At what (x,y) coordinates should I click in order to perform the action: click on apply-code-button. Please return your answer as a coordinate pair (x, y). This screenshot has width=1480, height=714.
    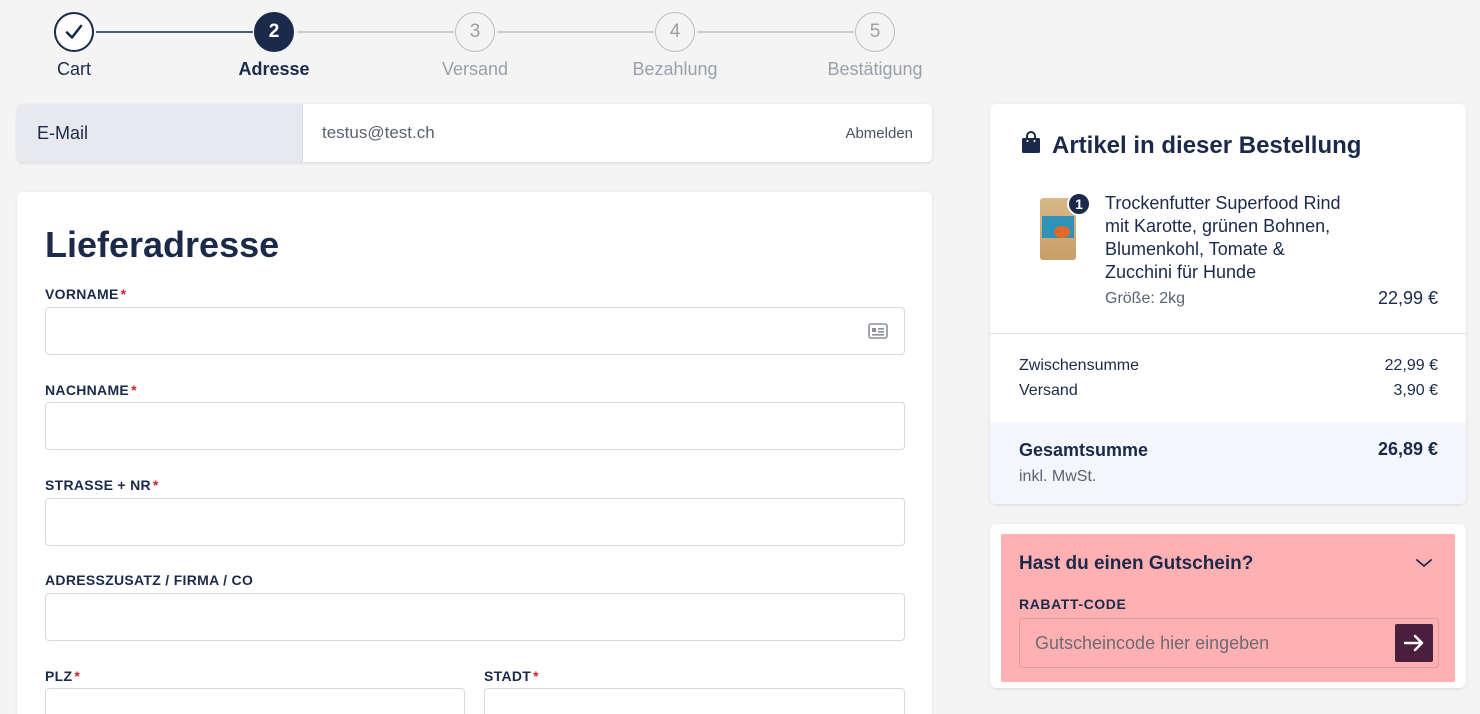
    Looking at the image, I should click on (1414, 643).